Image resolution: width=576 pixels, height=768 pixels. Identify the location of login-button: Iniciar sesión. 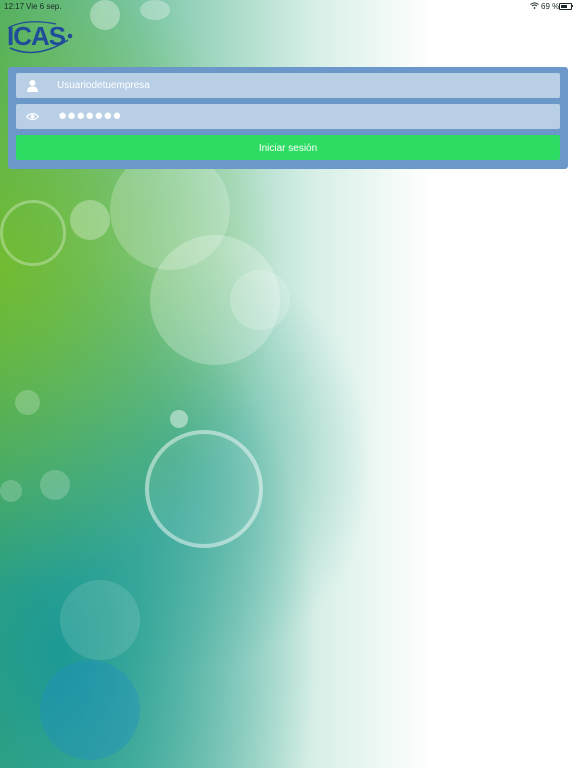
(288, 147).